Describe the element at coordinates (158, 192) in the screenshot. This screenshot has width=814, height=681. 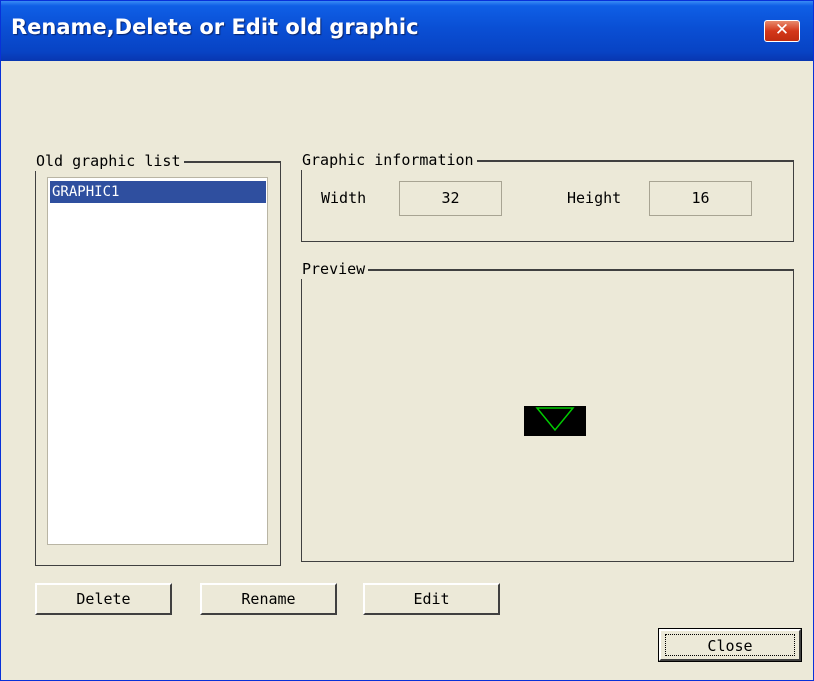
I see `list-item: GRAPHIC1` at that location.